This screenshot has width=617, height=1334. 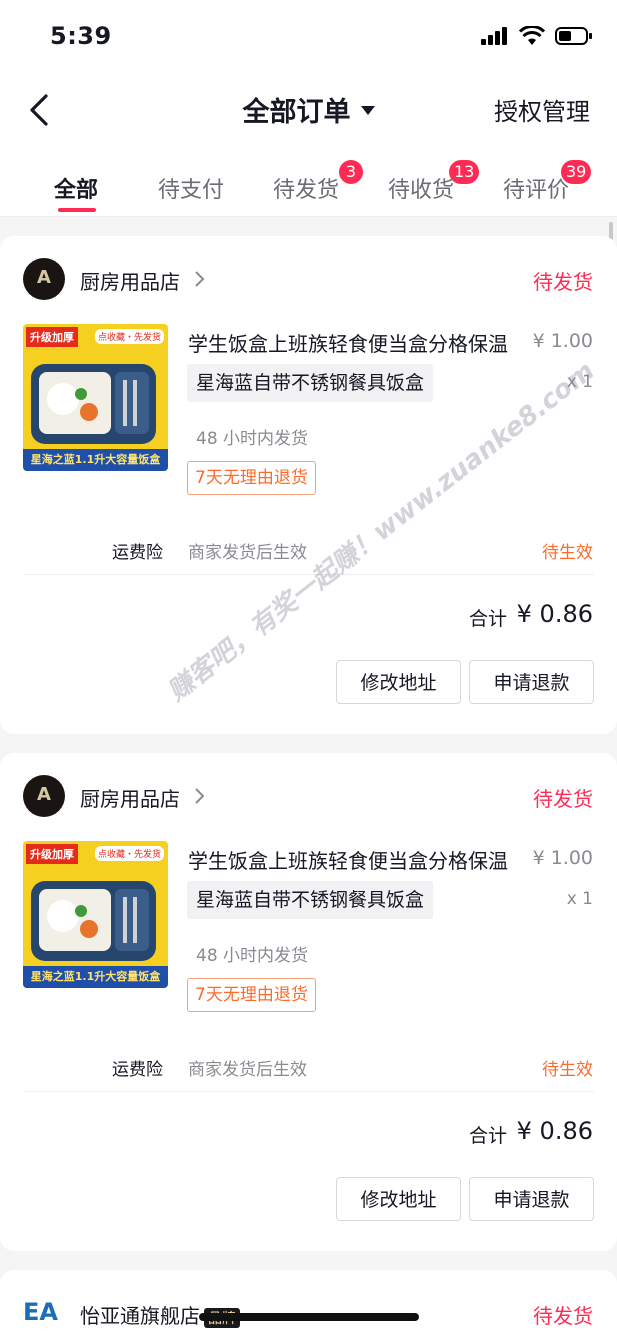 What do you see at coordinates (573, 36) in the screenshot?
I see `battery-icon` at bounding box center [573, 36].